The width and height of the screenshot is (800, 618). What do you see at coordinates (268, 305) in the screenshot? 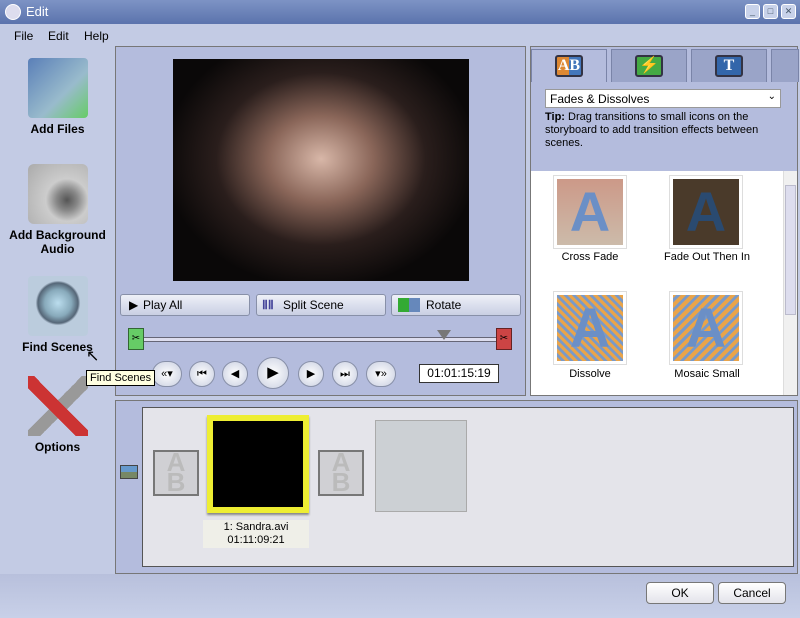
I see `split-icon: ⅡⅡ` at bounding box center [268, 305].